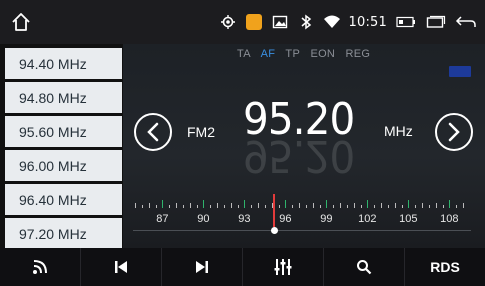 This screenshot has width=485, height=286. I want to click on preset-item: 97.20 MHz, so click(63, 233).